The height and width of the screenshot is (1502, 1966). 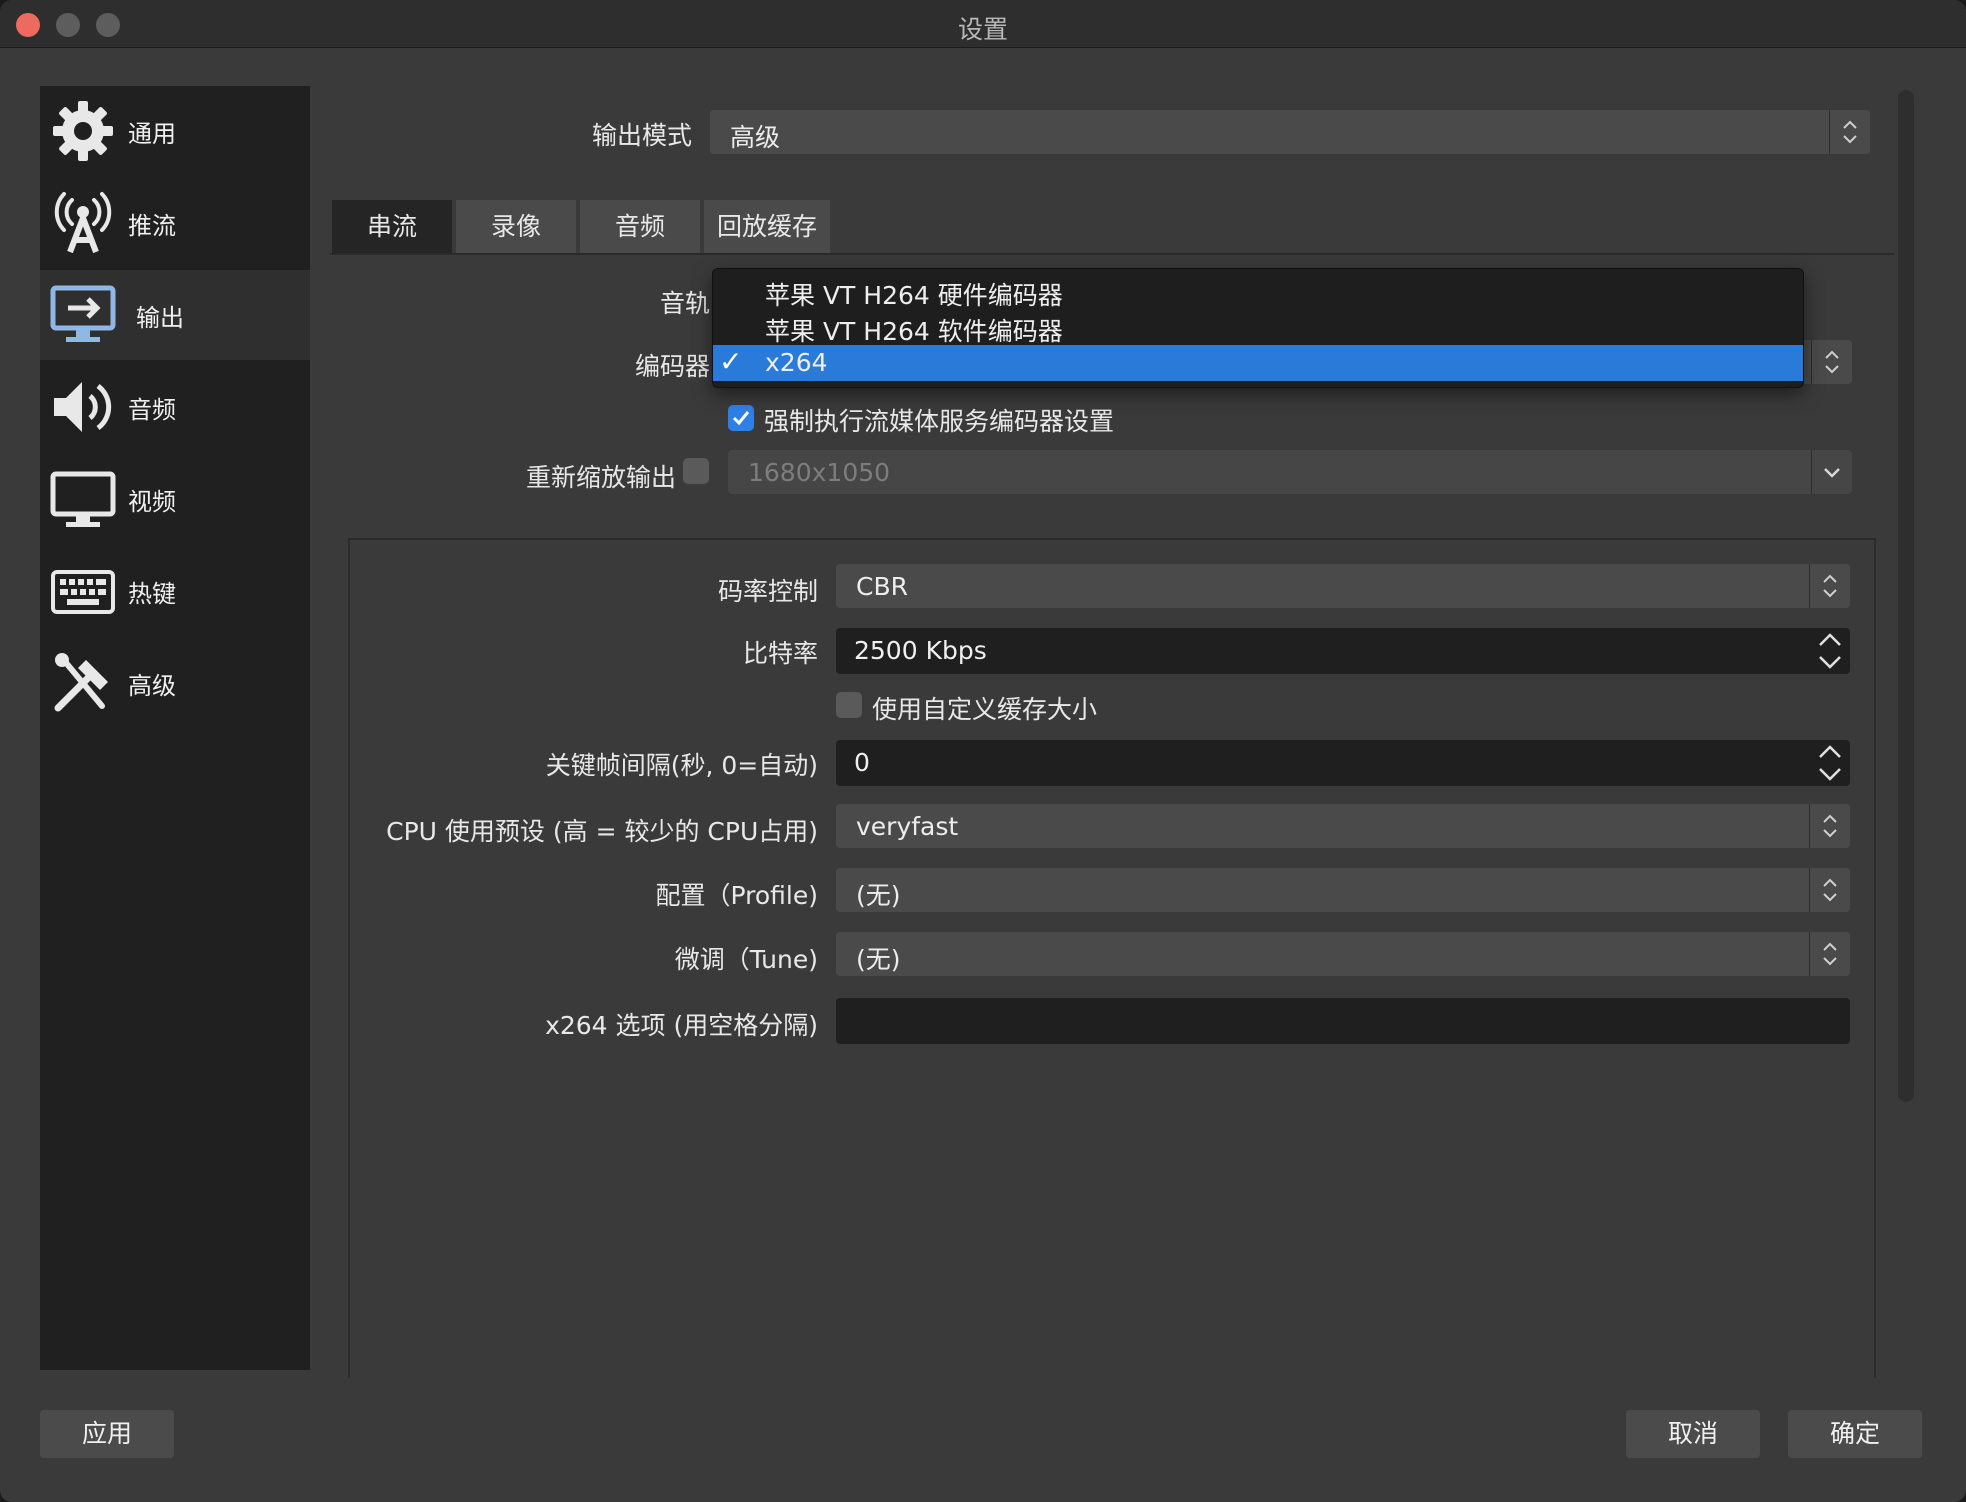 I want to click on sidebar-item-stream: 推流, so click(x=175, y=223).